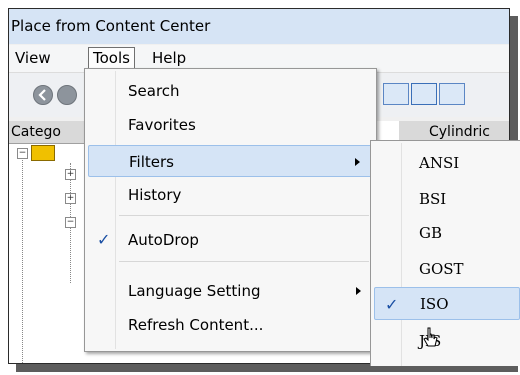  Describe the element at coordinates (155, 195) in the screenshot. I see `menu-item-label: History` at that location.